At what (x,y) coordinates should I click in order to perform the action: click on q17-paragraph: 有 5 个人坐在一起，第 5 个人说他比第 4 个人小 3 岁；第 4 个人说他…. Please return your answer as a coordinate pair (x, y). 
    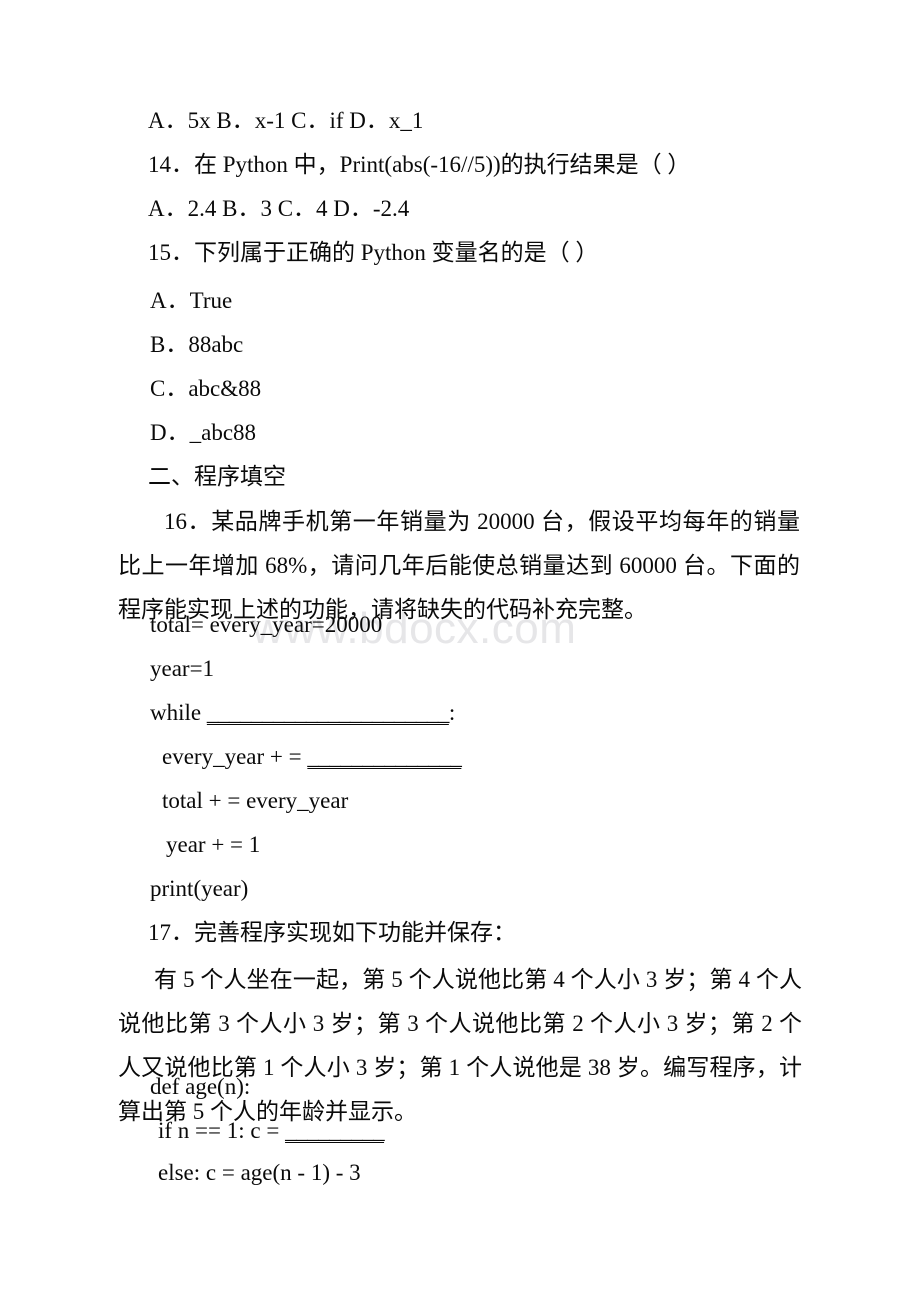
    Looking at the image, I should click on (460, 1045).